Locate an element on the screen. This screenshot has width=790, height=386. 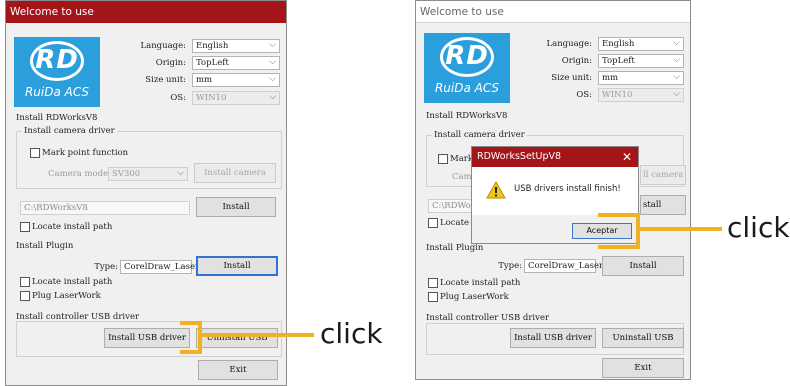
highlight-bracket-bottom is located at coordinates (619, 247).